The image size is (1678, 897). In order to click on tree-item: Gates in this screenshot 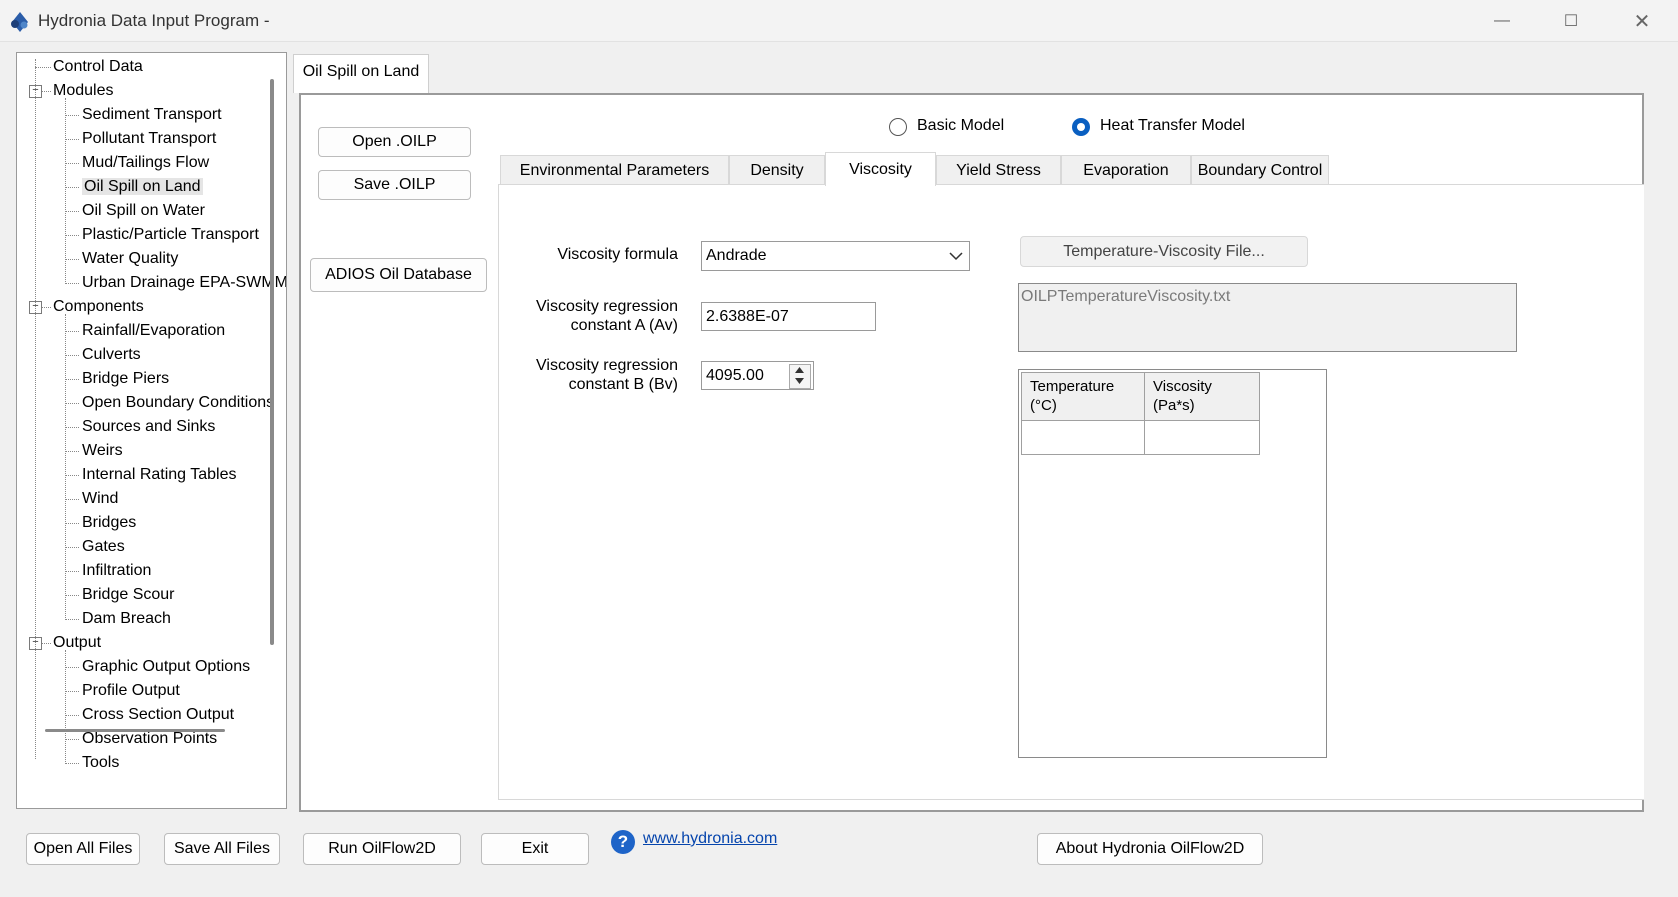, I will do `click(103, 547)`.